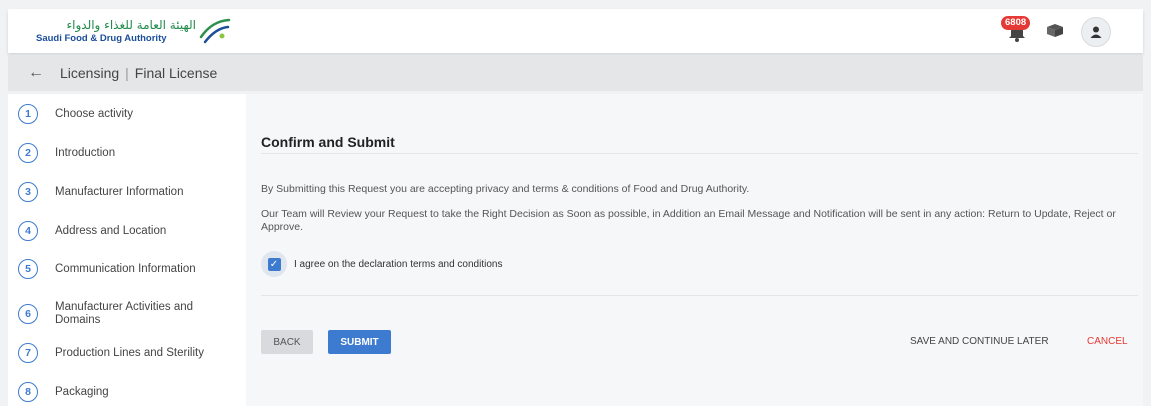 The image size is (1151, 406). I want to click on step-number: 8, so click(28, 392).